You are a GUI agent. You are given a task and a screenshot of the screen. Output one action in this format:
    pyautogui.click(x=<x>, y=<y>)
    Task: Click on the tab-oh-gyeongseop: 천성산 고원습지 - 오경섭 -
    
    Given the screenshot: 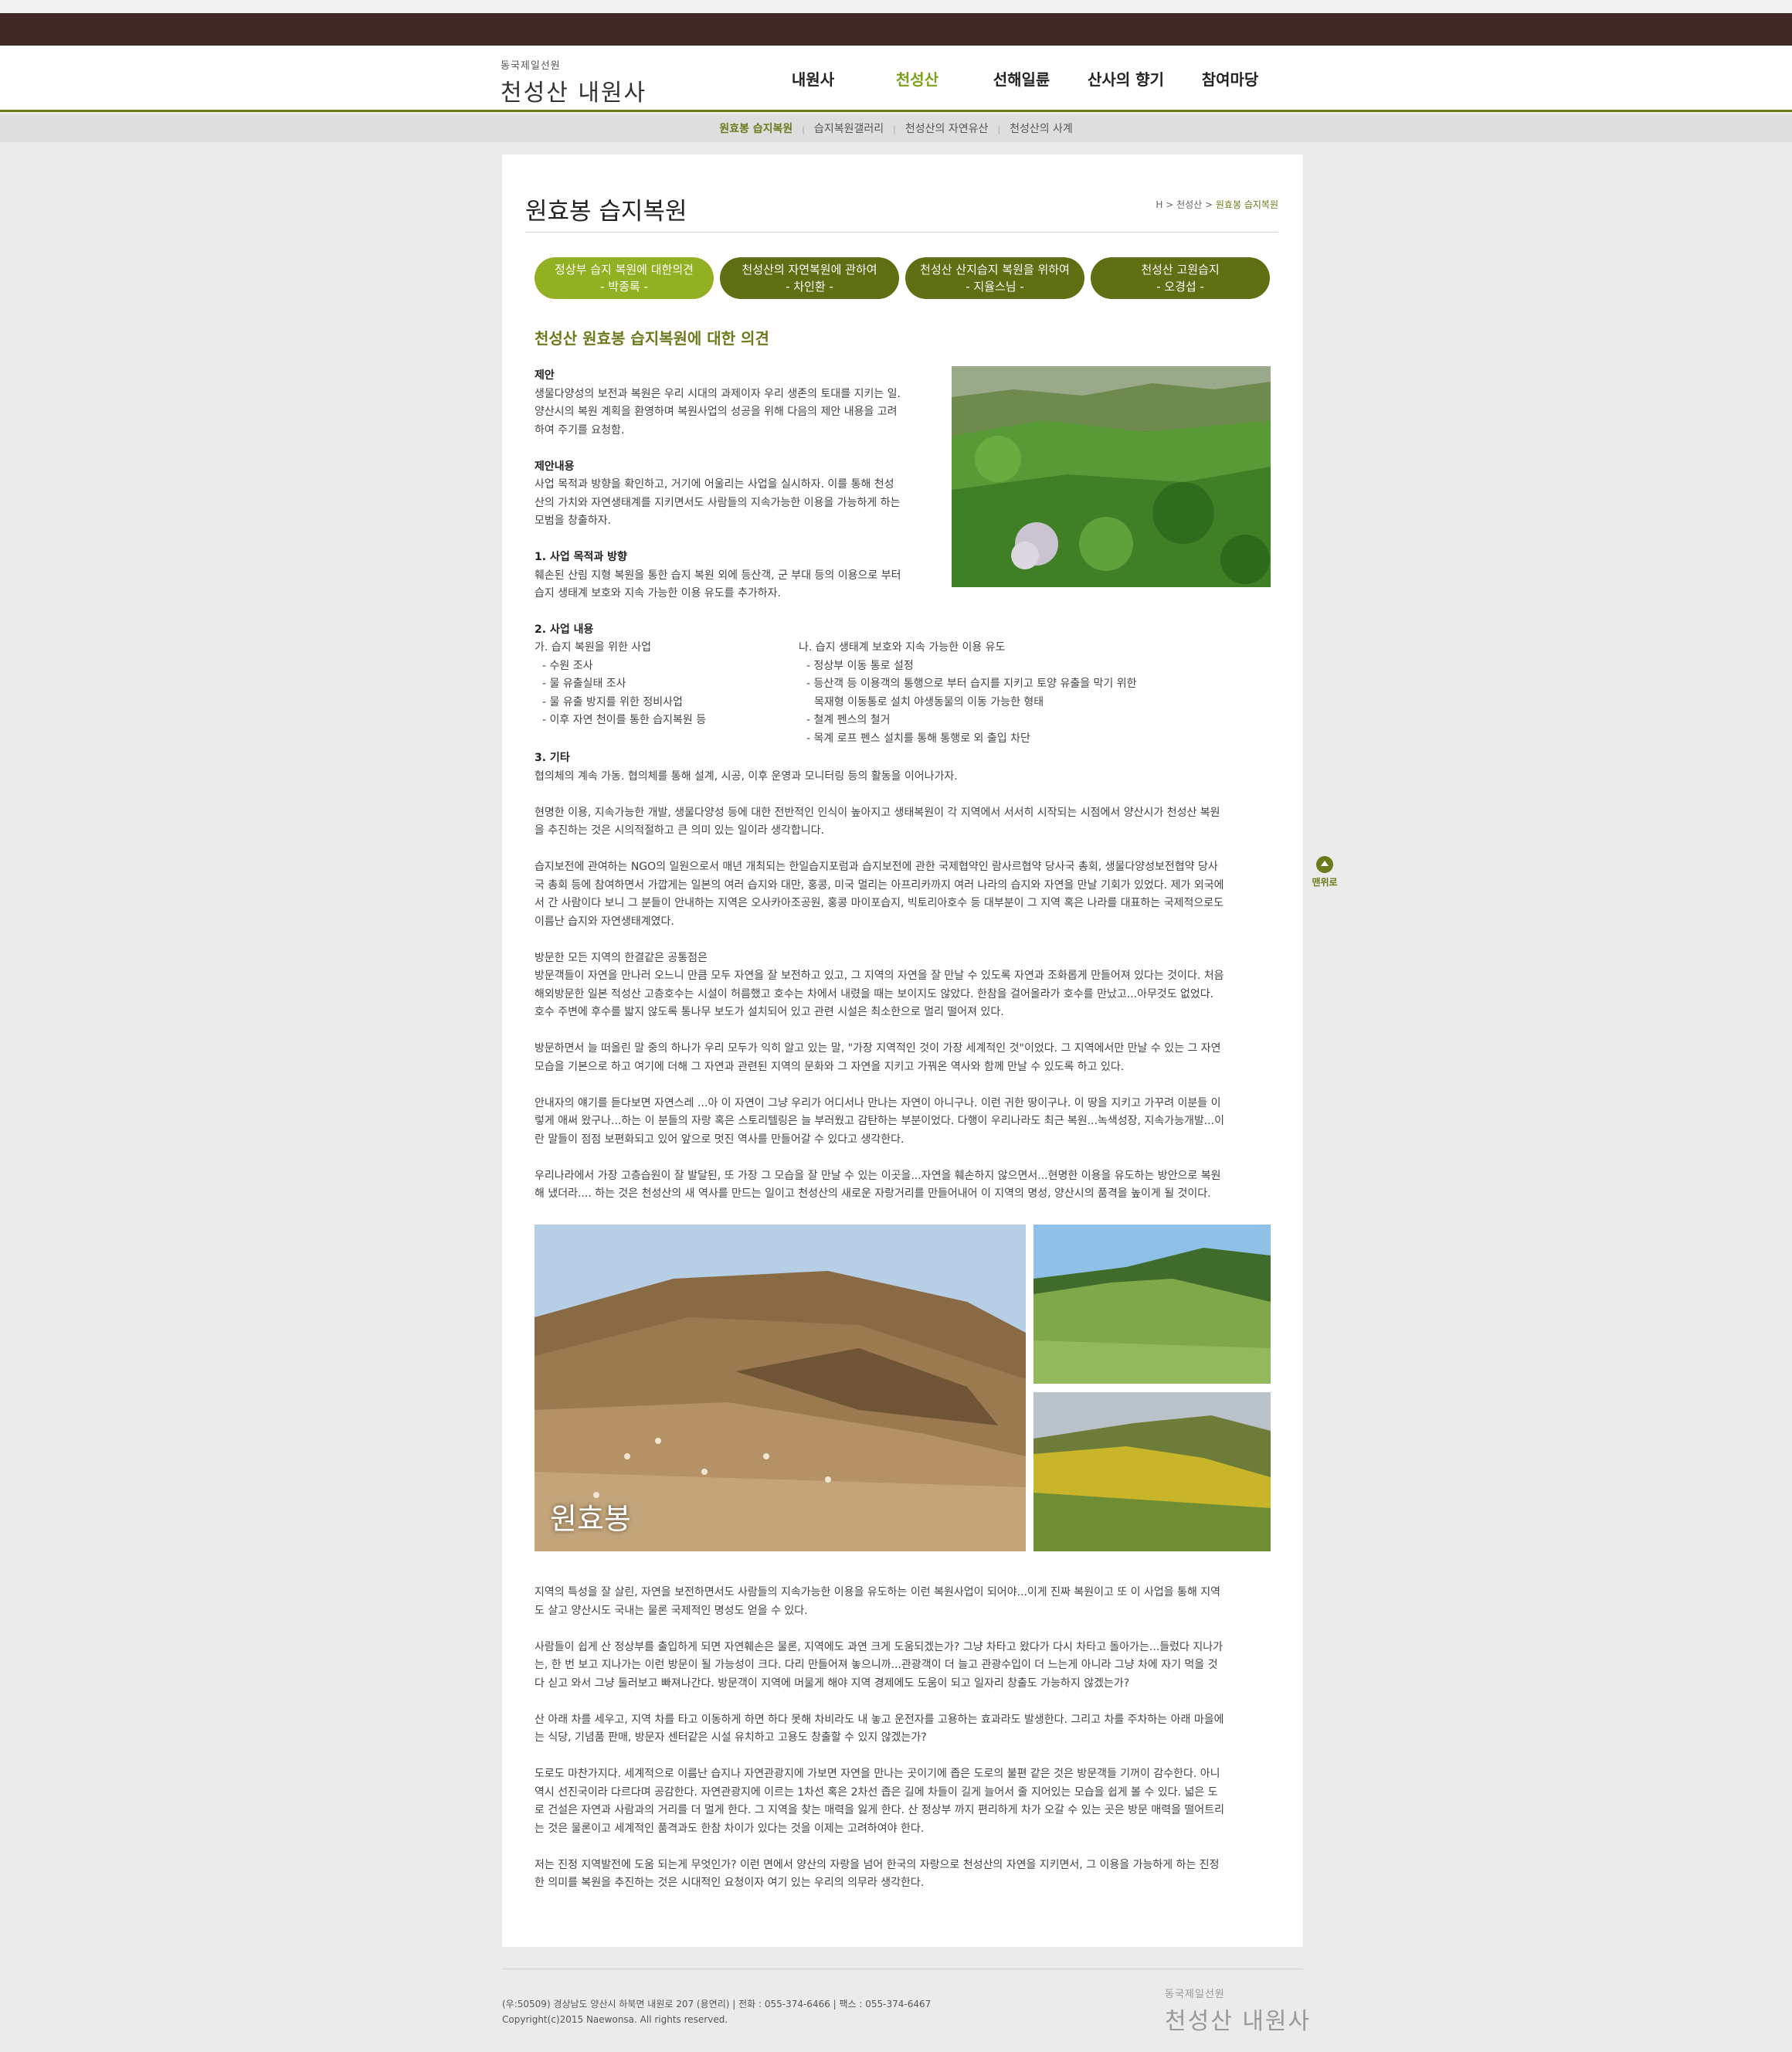 What is the action you would take?
    pyautogui.click(x=1180, y=278)
    